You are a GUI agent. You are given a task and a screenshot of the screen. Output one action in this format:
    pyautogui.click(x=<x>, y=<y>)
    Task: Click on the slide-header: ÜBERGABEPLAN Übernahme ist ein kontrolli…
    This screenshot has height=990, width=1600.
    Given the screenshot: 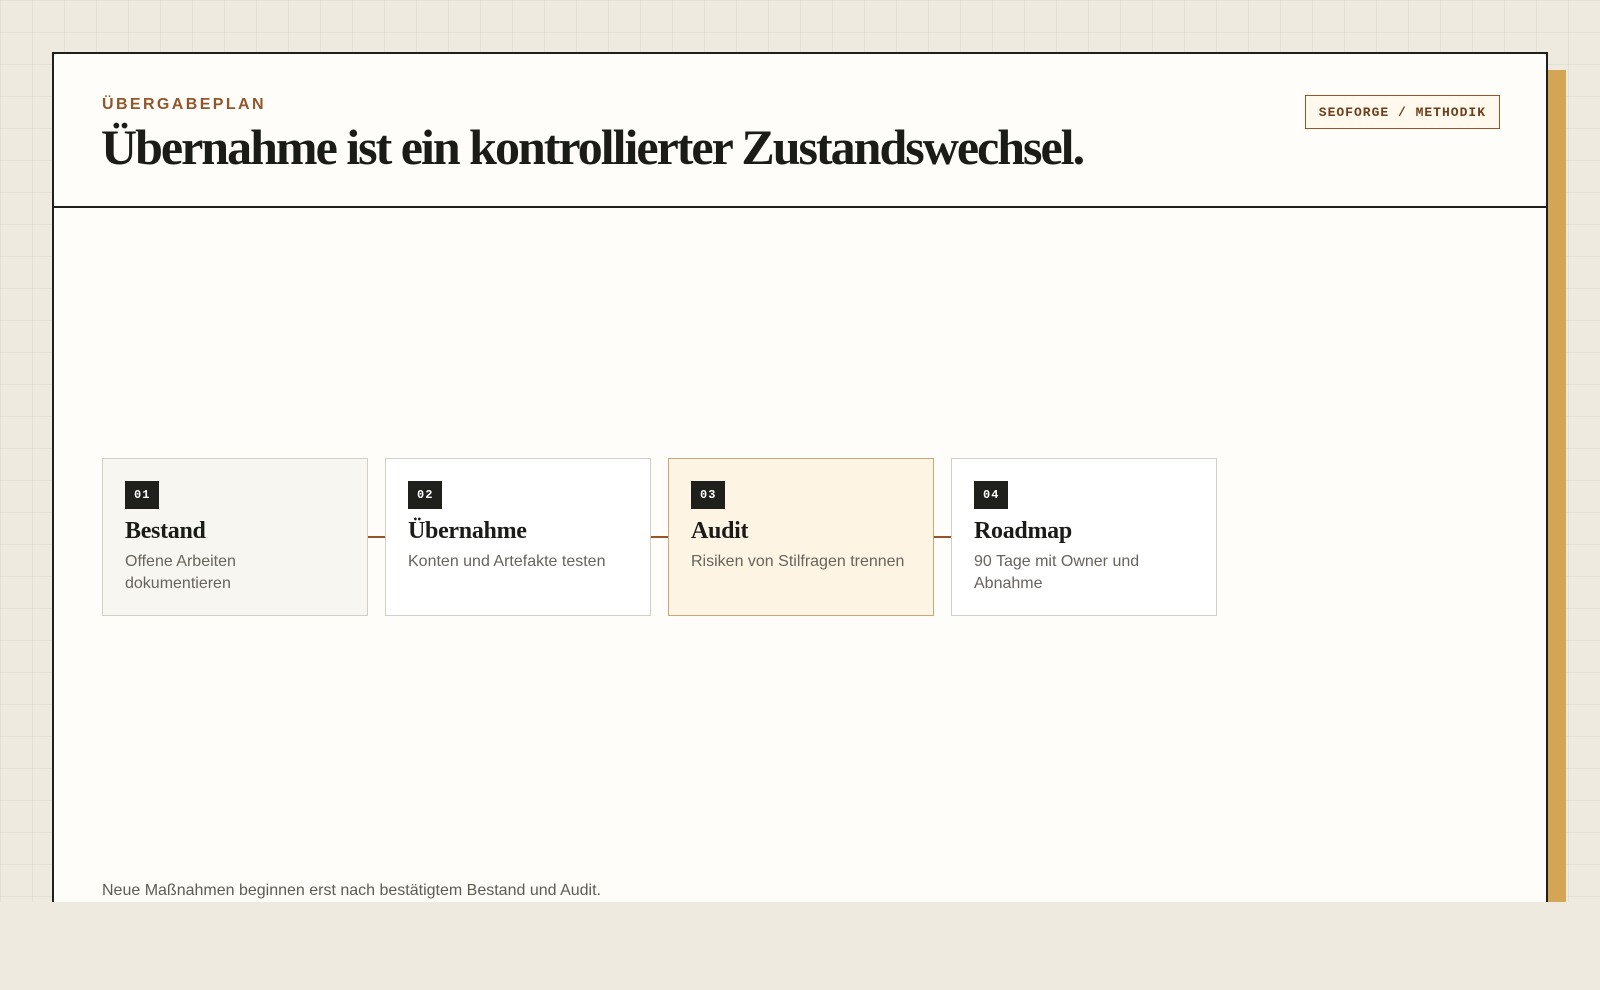 What is the action you would take?
    pyautogui.click(x=800, y=131)
    